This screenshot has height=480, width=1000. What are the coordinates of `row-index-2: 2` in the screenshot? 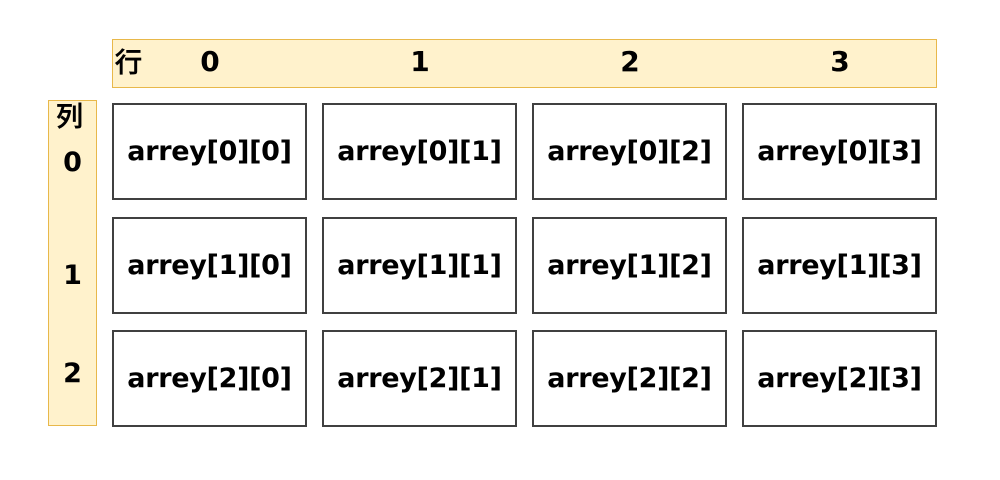 It's located at (72, 373).